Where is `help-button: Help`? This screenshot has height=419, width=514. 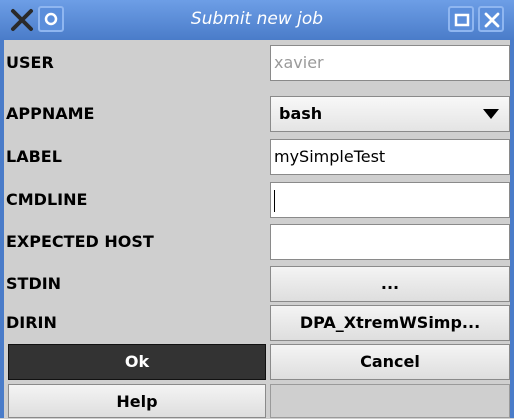 help-button: Help is located at coordinates (137, 401).